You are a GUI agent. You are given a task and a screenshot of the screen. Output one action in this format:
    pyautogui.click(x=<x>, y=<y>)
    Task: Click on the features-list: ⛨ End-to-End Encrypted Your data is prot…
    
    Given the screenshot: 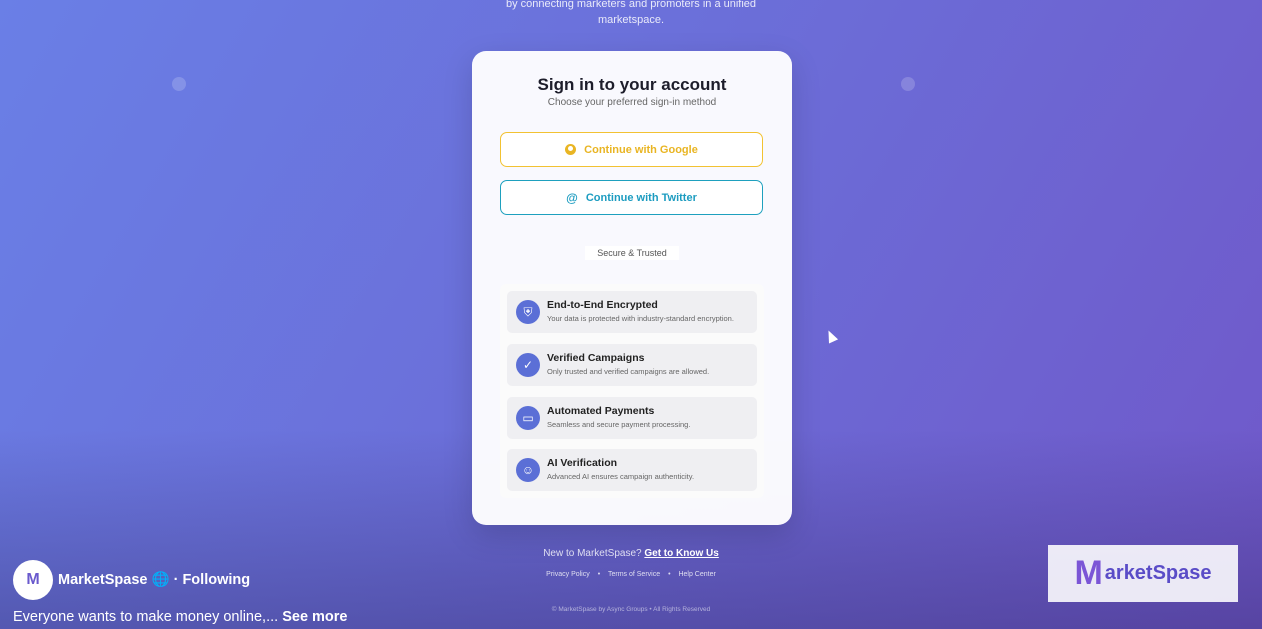 What is the action you would take?
    pyautogui.click(x=632, y=391)
    